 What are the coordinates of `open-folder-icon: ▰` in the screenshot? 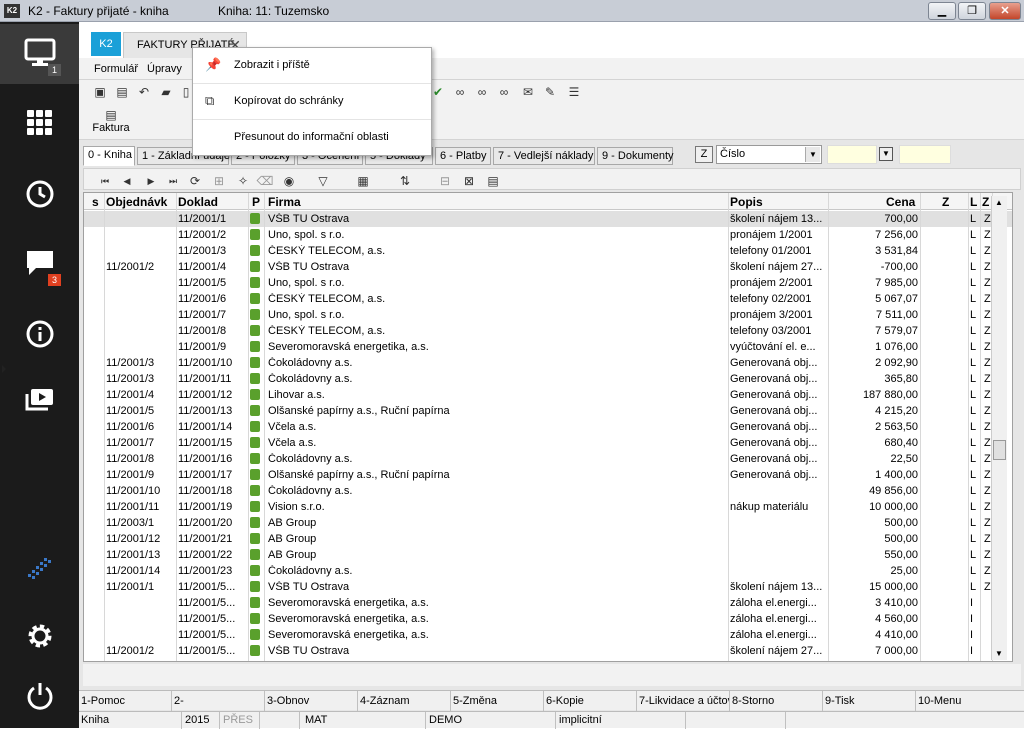 It's located at (166, 92).